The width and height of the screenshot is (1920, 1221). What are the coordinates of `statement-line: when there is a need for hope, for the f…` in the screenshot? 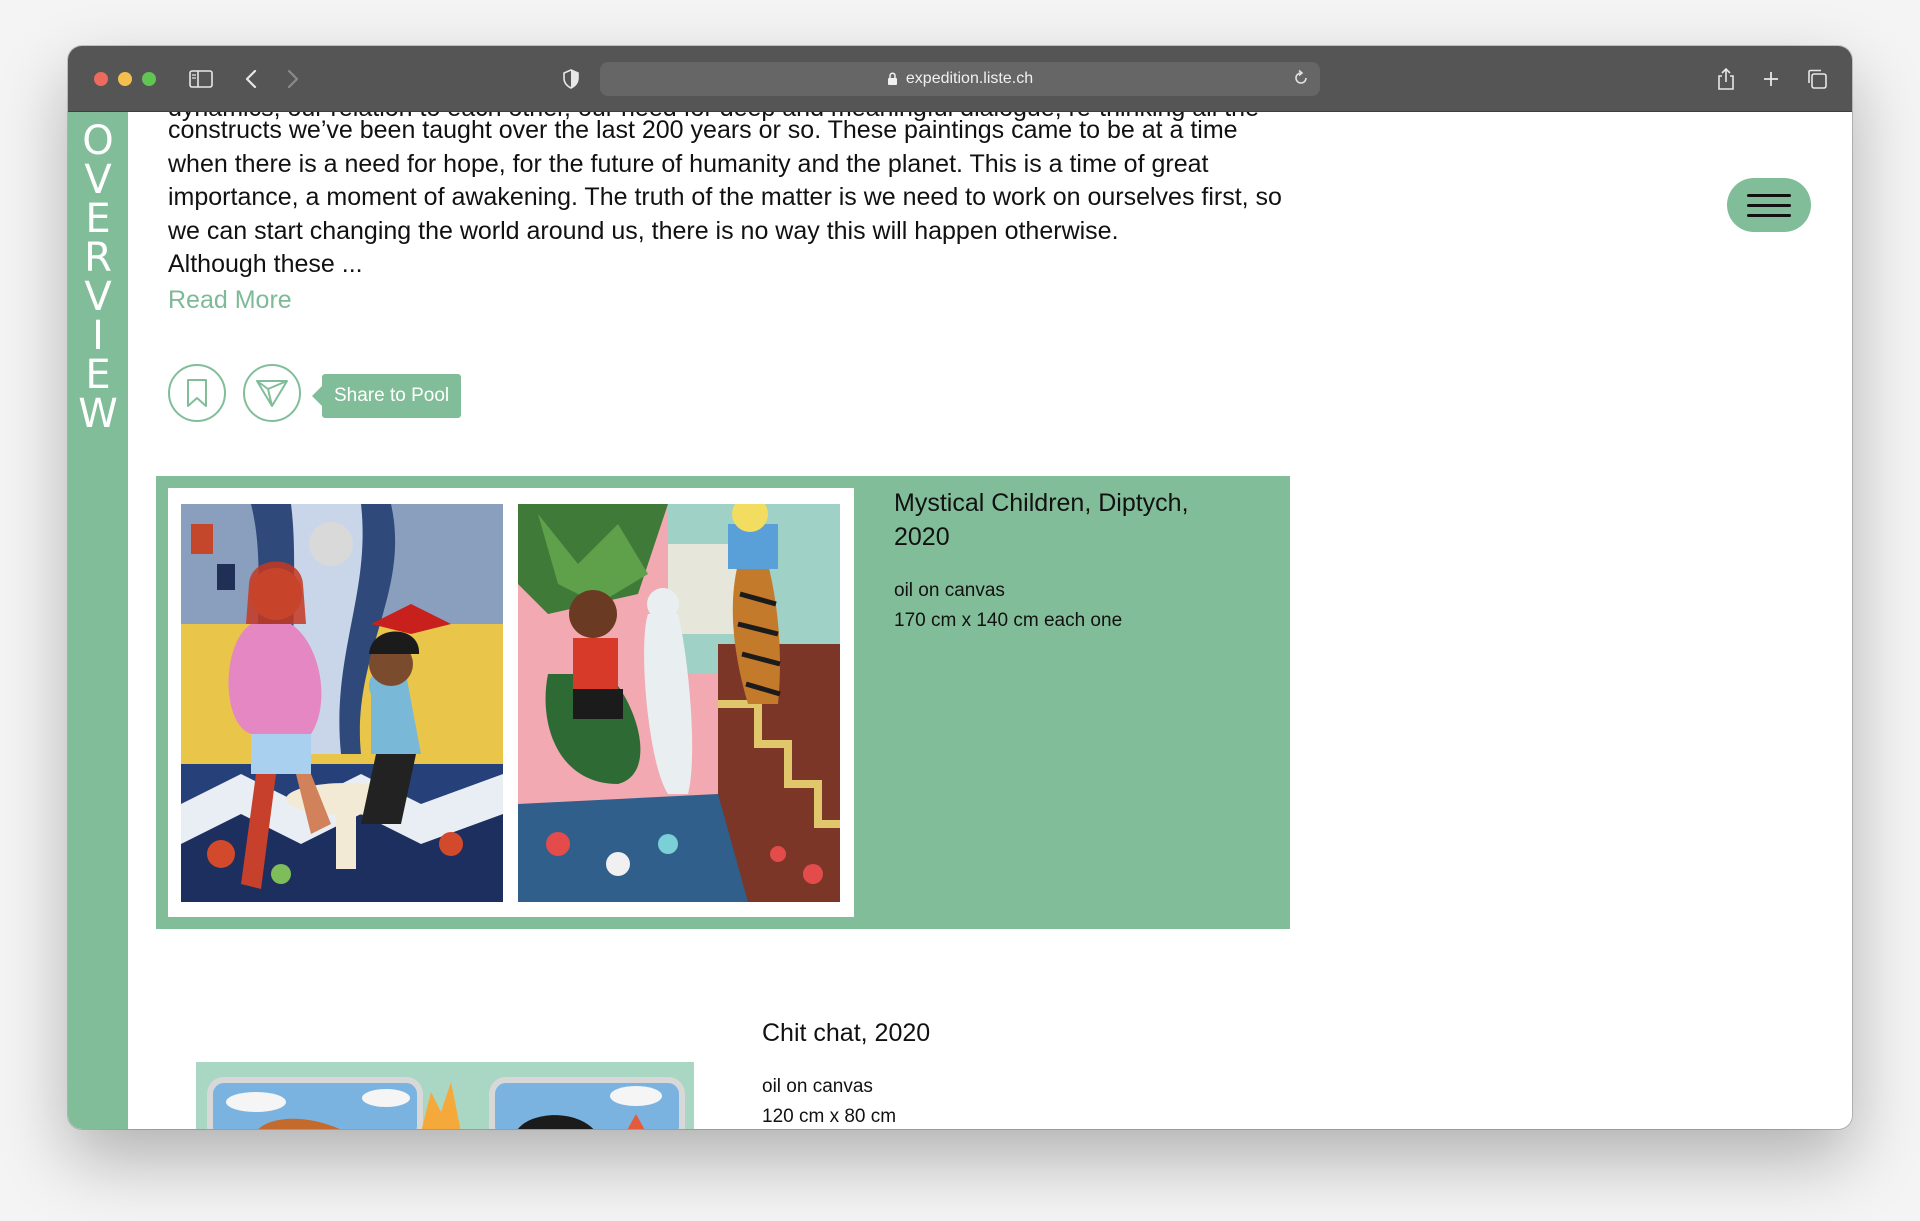 It's located at (688, 163).